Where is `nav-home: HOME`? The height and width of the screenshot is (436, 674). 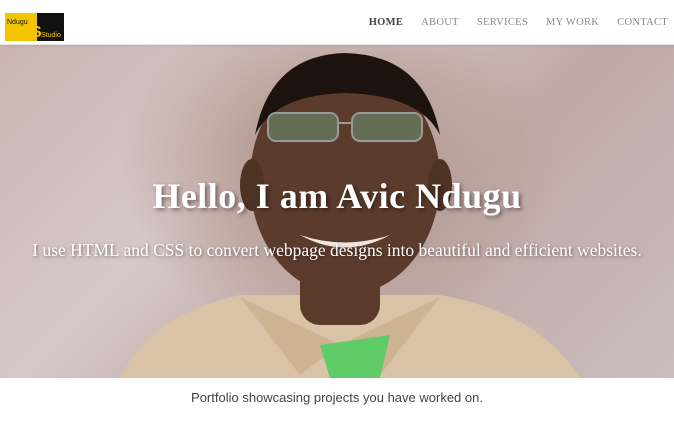 nav-home: HOME is located at coordinates (386, 22).